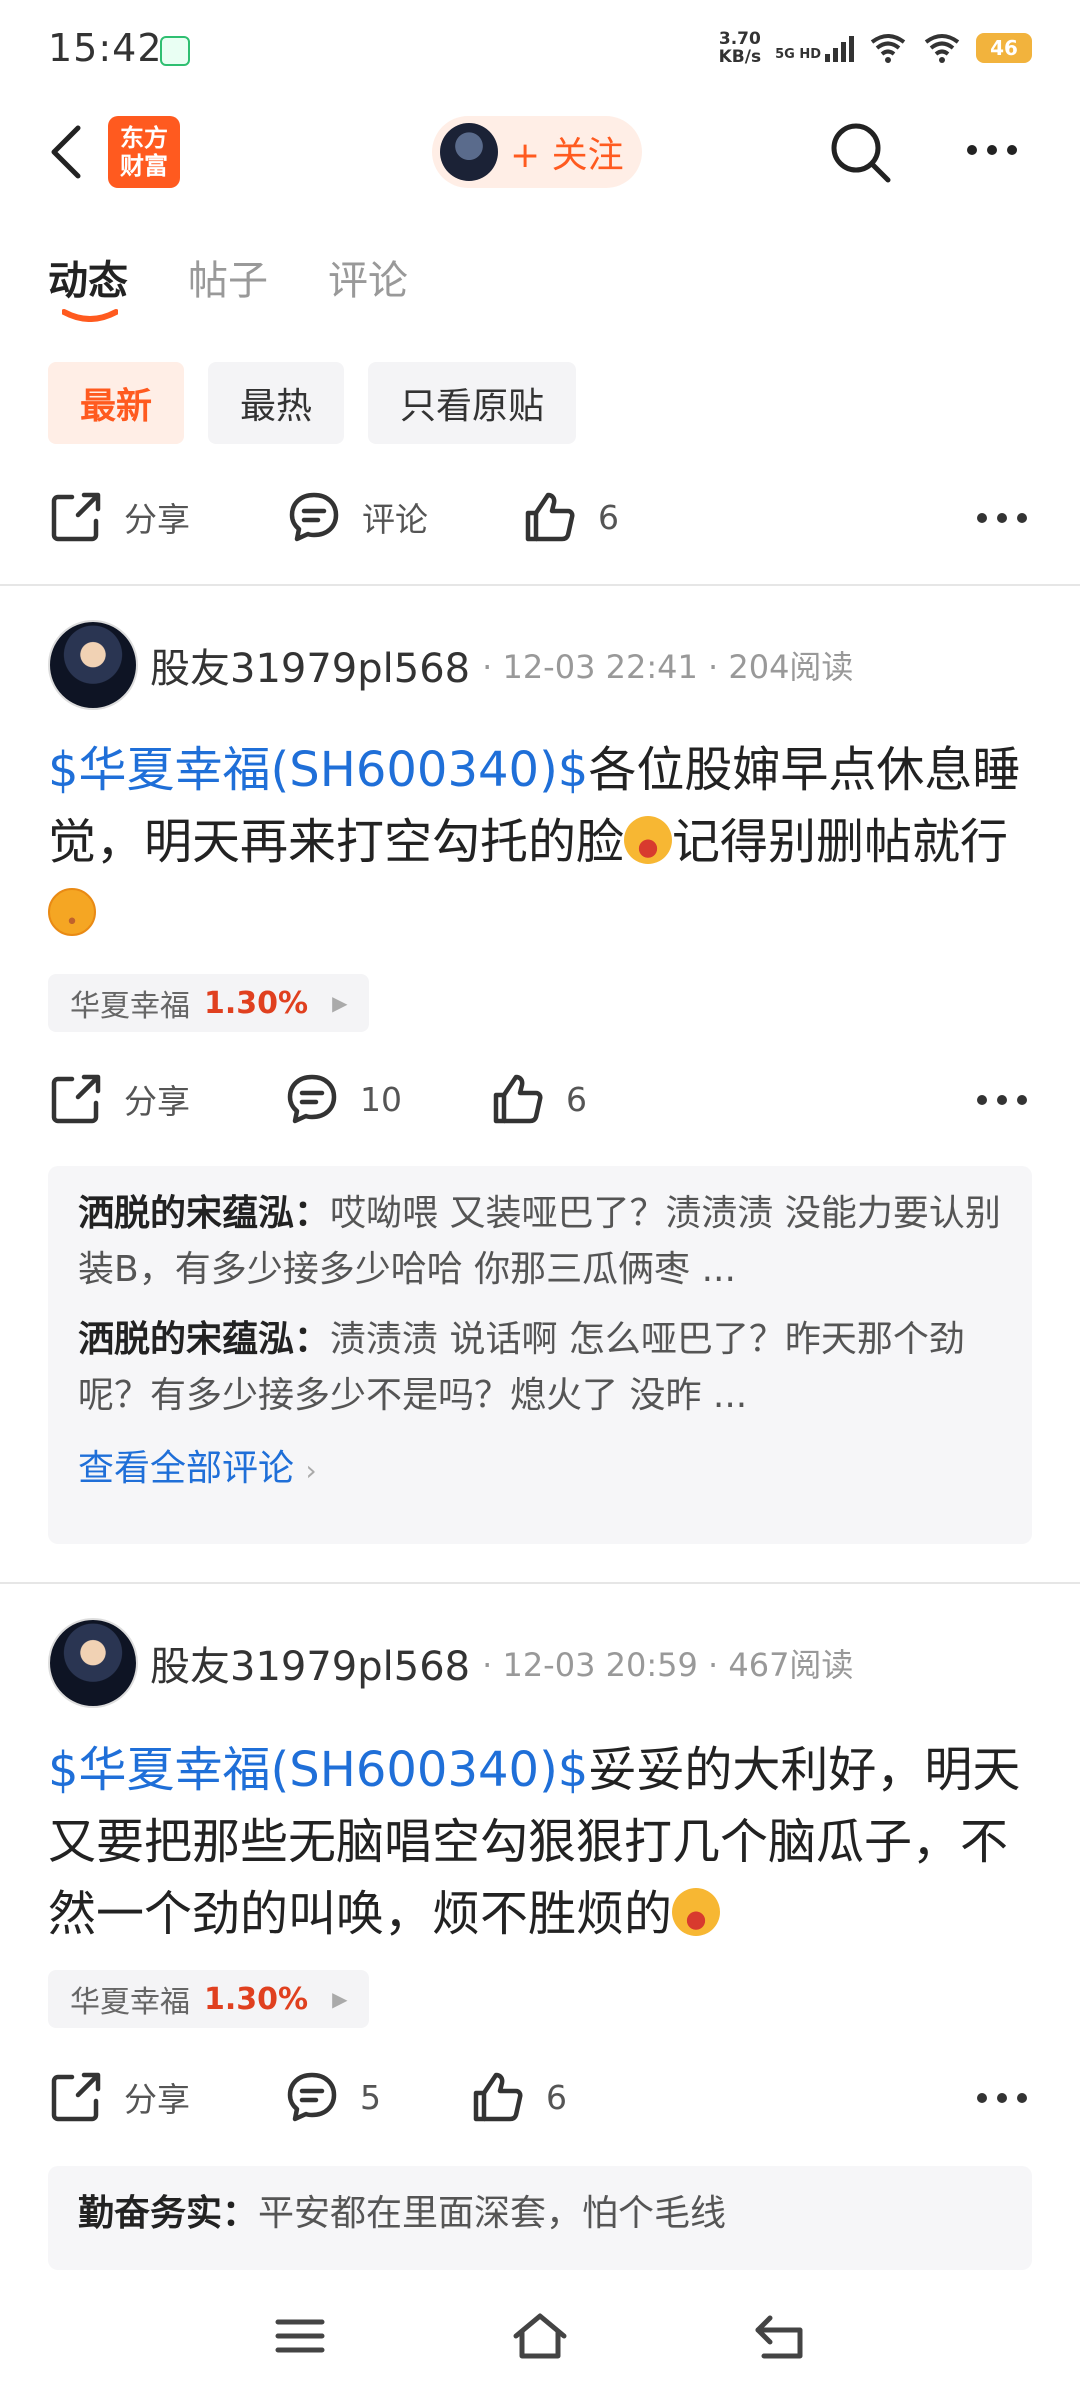  What do you see at coordinates (105, 48) in the screenshot?
I see `status-time: 15:42` at bounding box center [105, 48].